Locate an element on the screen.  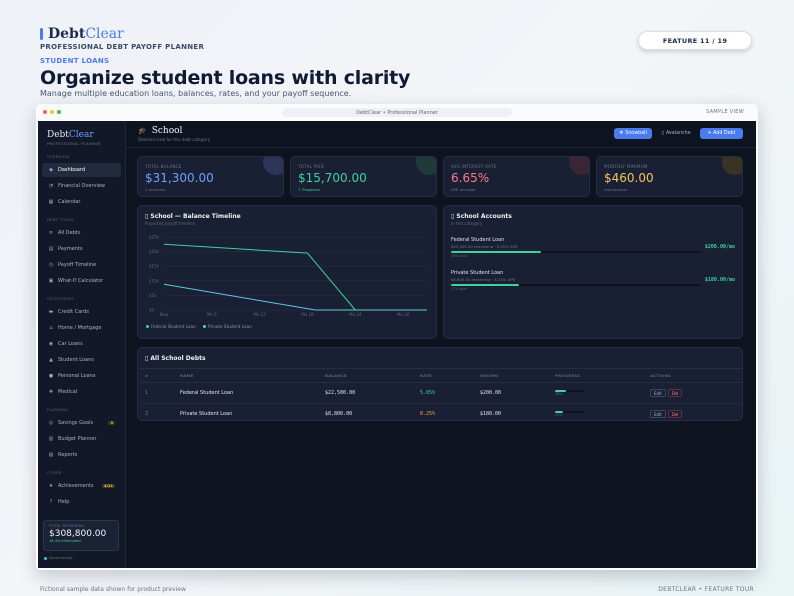
debt-rate: 8.25% is located at coordinates (445, 411).